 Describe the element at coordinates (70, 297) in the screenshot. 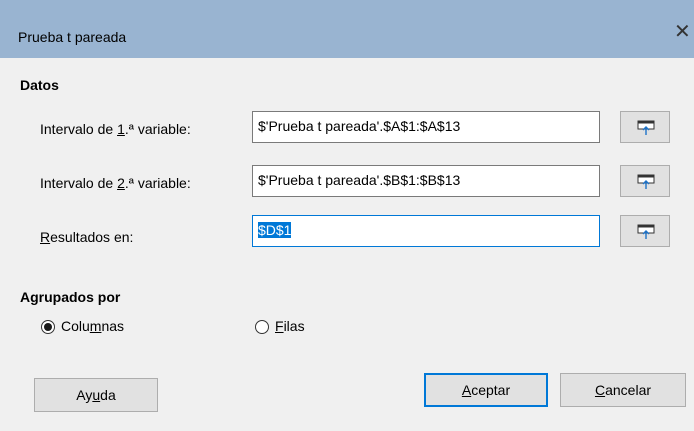

I see `section-heading-grouped: Agrupados por` at that location.